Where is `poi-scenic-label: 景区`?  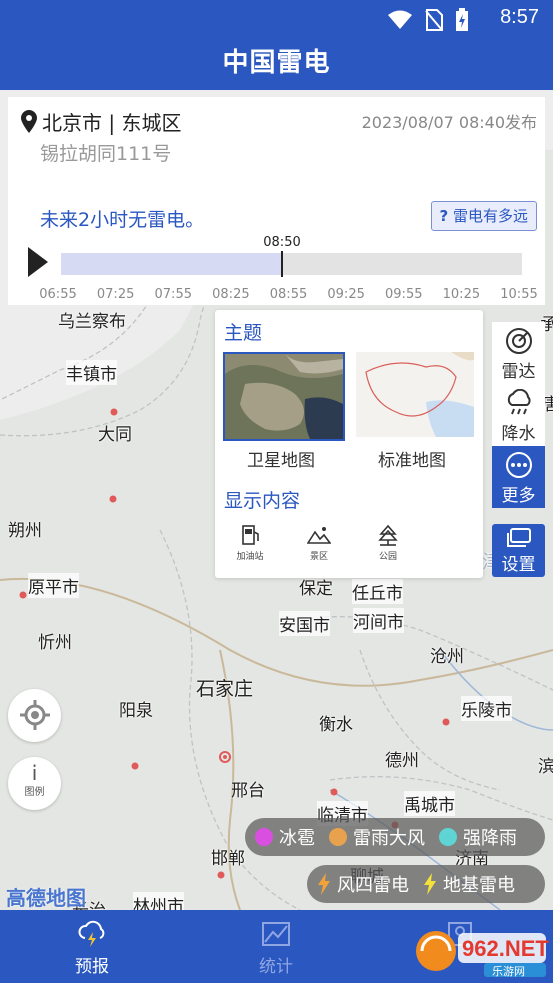
poi-scenic-label: 景区 is located at coordinates (318, 557).